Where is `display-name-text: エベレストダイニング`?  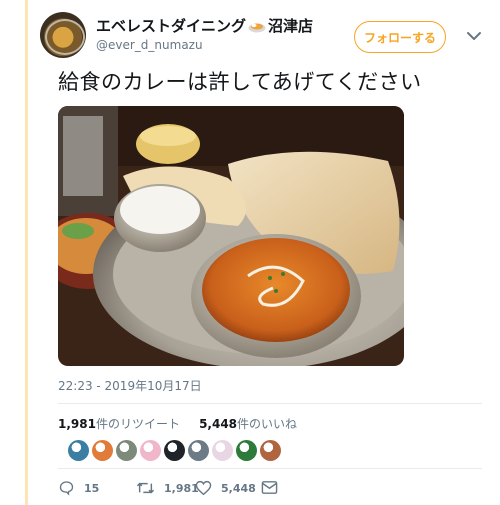
display-name-text: エベレストダイニング is located at coordinates (171, 26).